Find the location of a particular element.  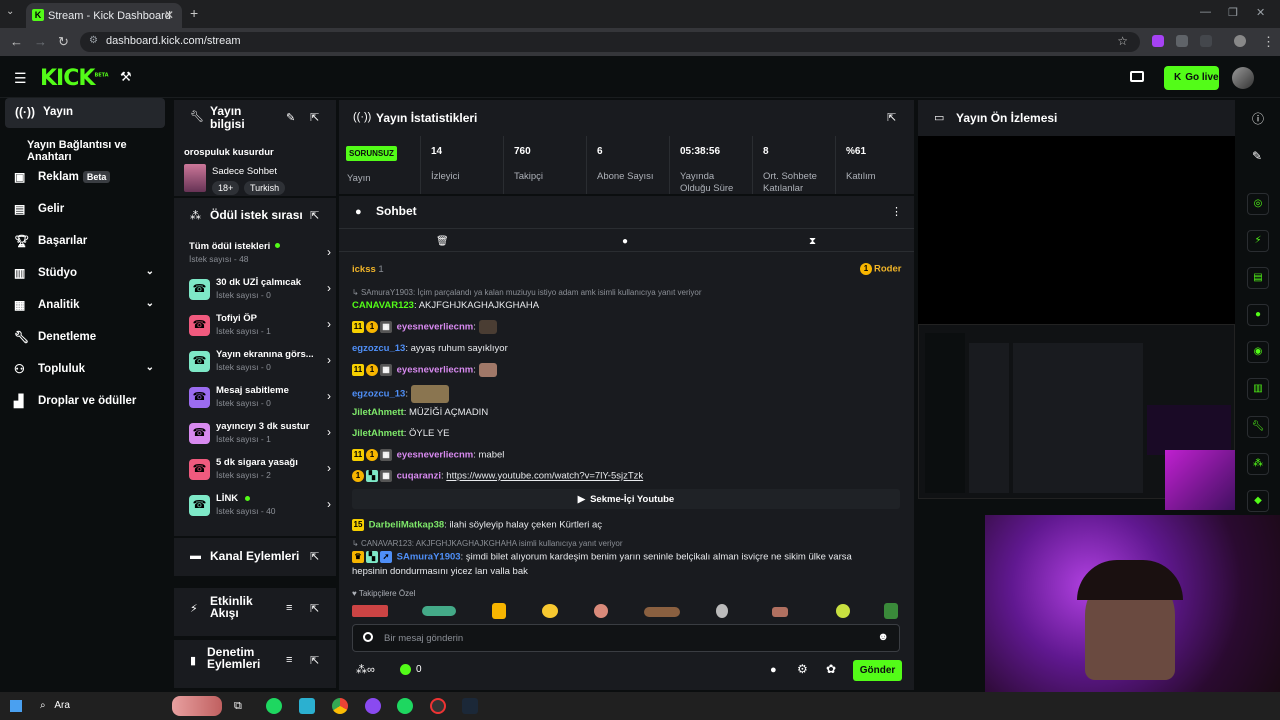

hourglass-icon: ⧗ is located at coordinates (812, 241).